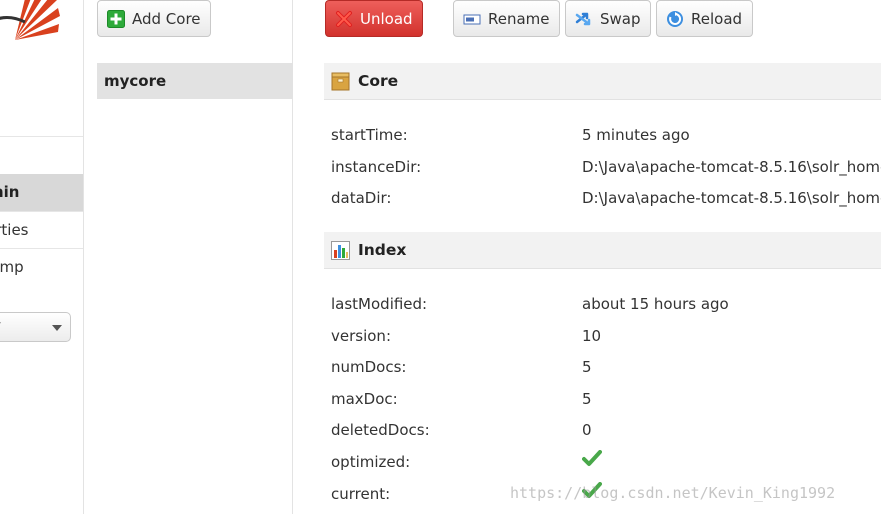 This screenshot has width=881, height=514. I want to click on core-list-item-mycore: mycore, so click(195, 81).